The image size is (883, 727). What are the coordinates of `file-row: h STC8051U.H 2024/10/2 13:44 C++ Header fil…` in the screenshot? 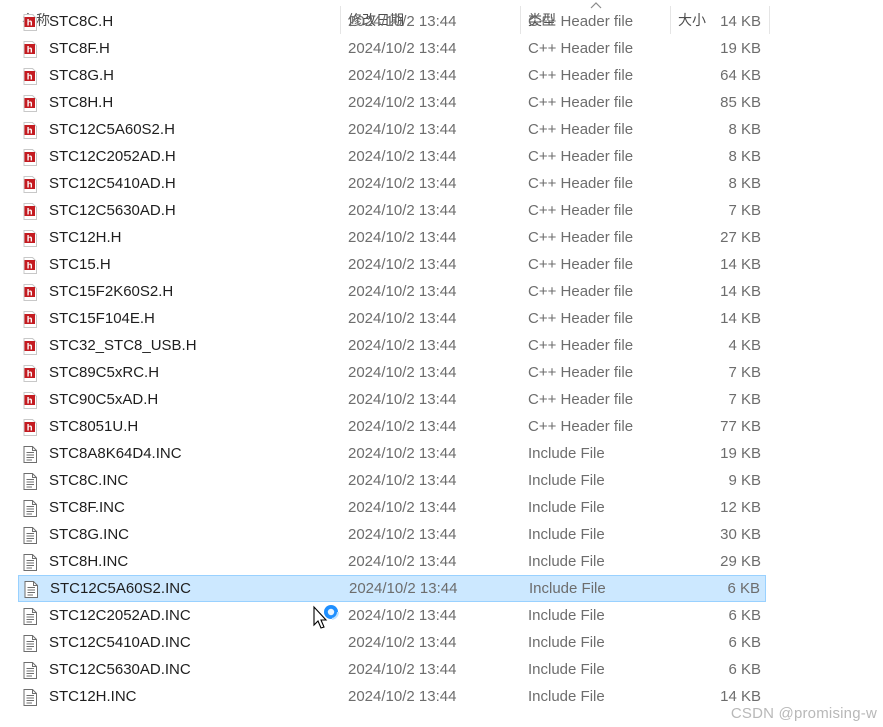 It's located at (392, 426).